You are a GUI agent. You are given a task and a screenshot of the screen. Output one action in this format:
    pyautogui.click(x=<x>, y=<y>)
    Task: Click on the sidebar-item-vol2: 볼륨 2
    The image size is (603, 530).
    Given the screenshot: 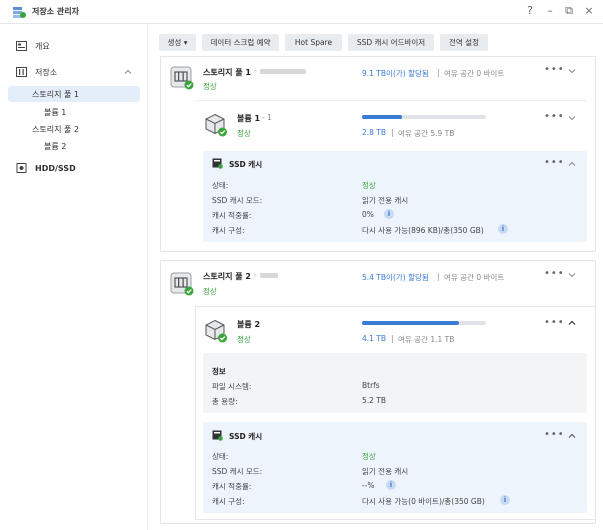 What is the action you would take?
    pyautogui.click(x=55, y=146)
    